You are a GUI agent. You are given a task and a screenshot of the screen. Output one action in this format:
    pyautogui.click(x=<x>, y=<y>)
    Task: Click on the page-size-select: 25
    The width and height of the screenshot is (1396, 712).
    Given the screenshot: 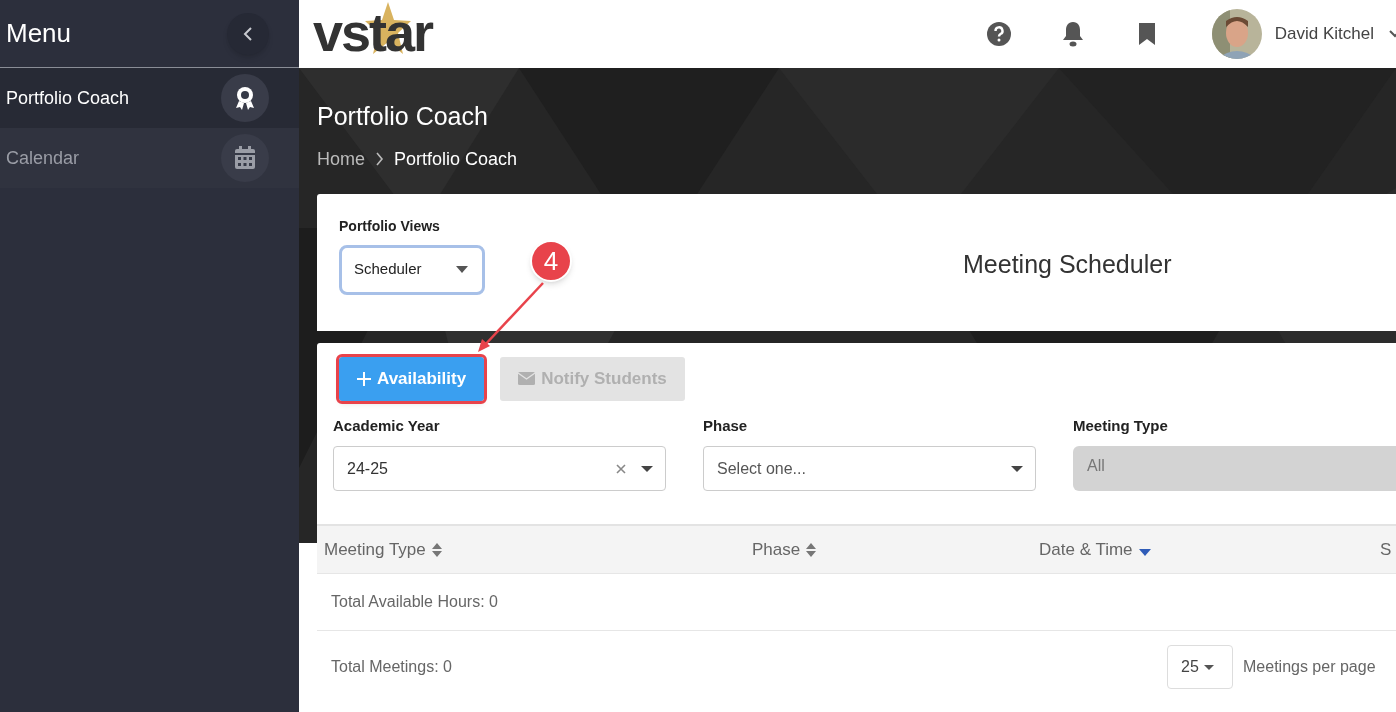 What is the action you would take?
    pyautogui.click(x=1200, y=667)
    